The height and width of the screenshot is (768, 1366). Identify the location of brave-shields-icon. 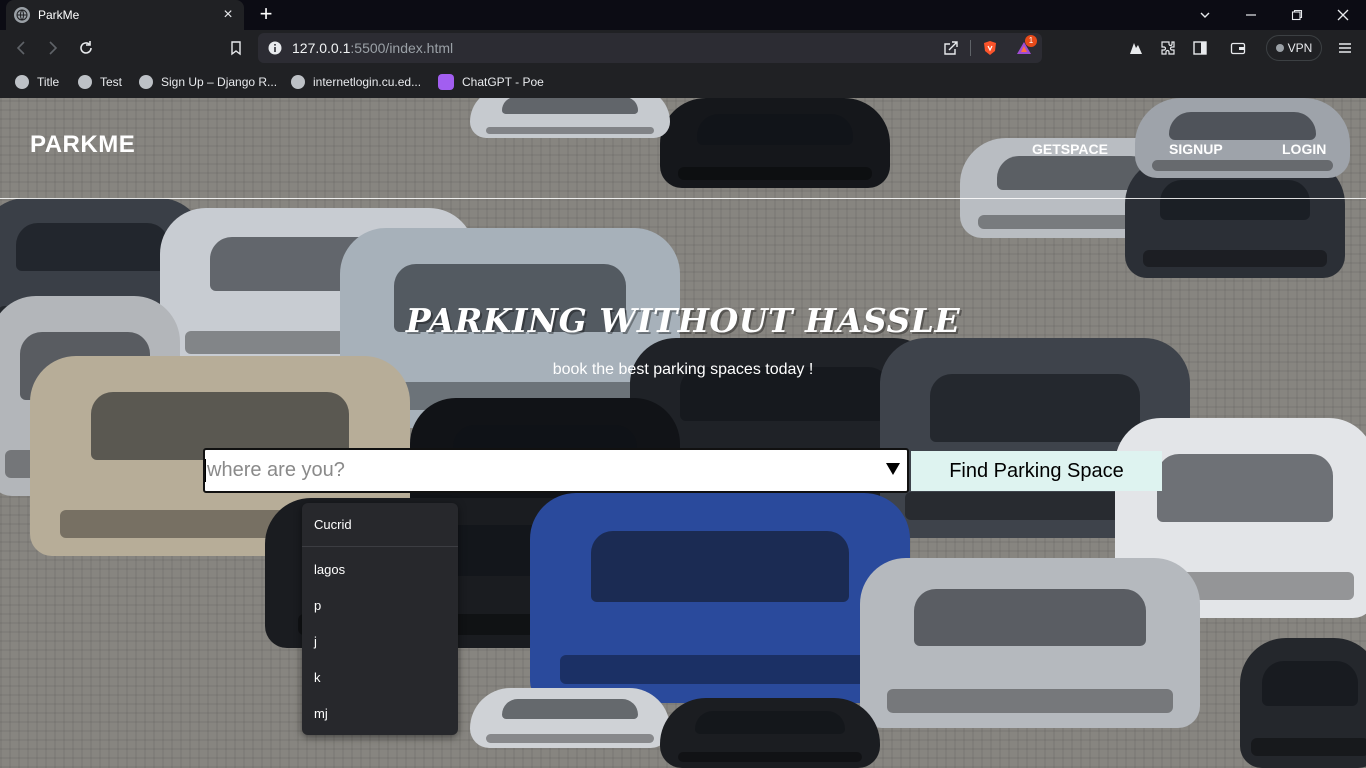
(990, 48).